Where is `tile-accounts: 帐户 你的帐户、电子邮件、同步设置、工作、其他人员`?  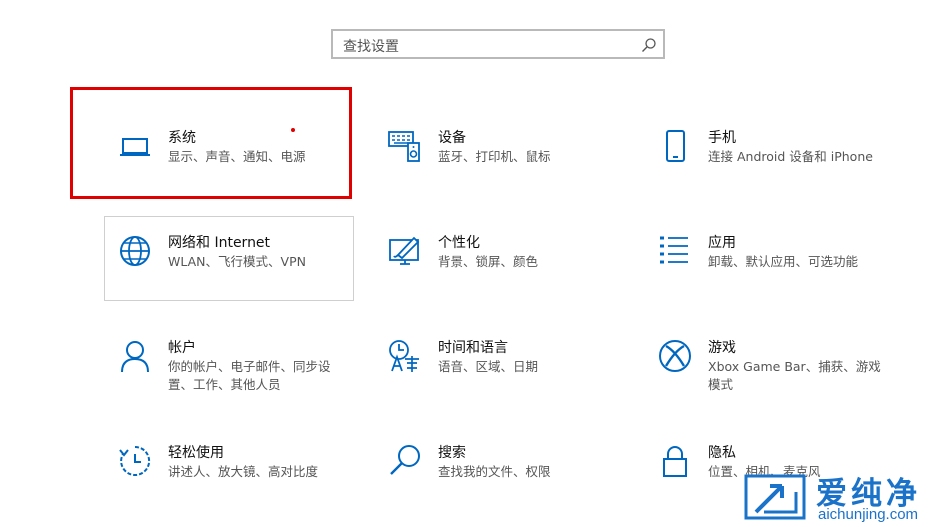
tile-accounts: 帐户 你的帐户、电子邮件、同步设置、工作、其他人员 is located at coordinates (229, 363).